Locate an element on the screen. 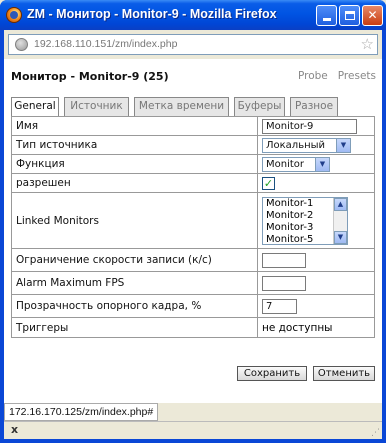 Image resolution: width=386 pixels, height=443 pixels. alarm-fps-input is located at coordinates (284, 283).